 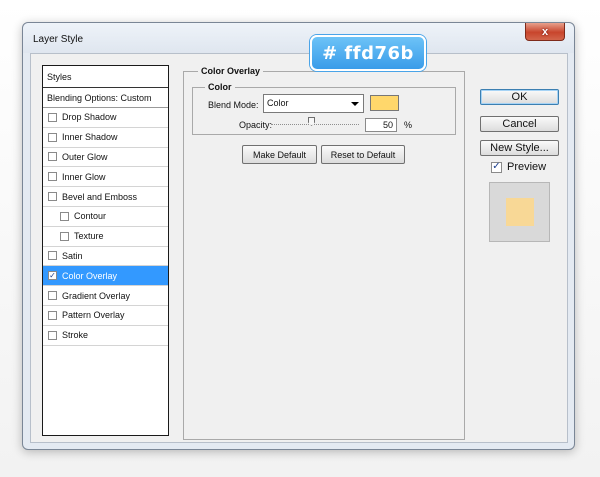 I want to click on preview-label: Preview, so click(x=527, y=167).